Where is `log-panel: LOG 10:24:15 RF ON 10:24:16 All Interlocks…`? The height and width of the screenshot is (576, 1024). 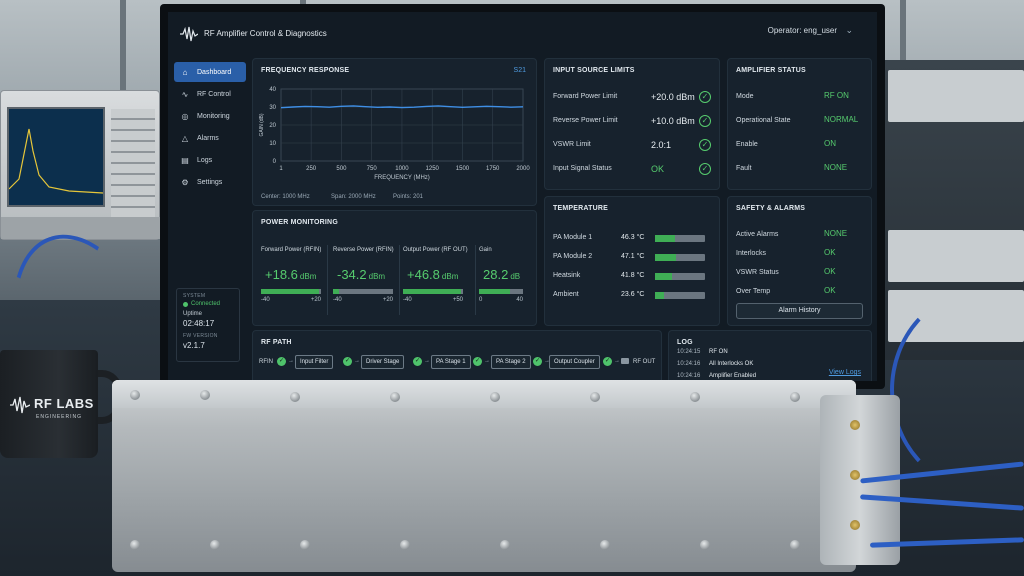 log-panel: LOG 10:24:15 RF ON 10:24:16 All Interlocks… is located at coordinates (770, 355).